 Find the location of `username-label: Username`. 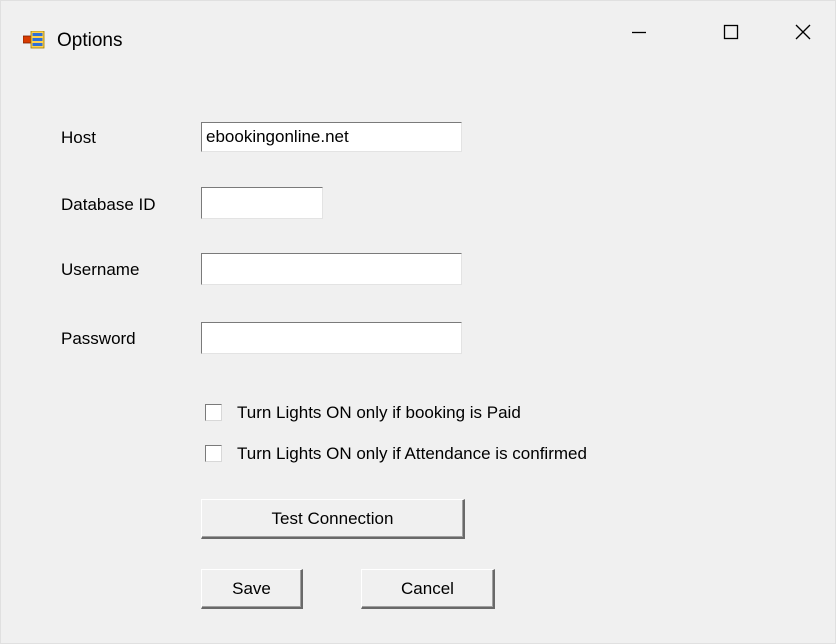

username-label: Username is located at coordinates (100, 269).